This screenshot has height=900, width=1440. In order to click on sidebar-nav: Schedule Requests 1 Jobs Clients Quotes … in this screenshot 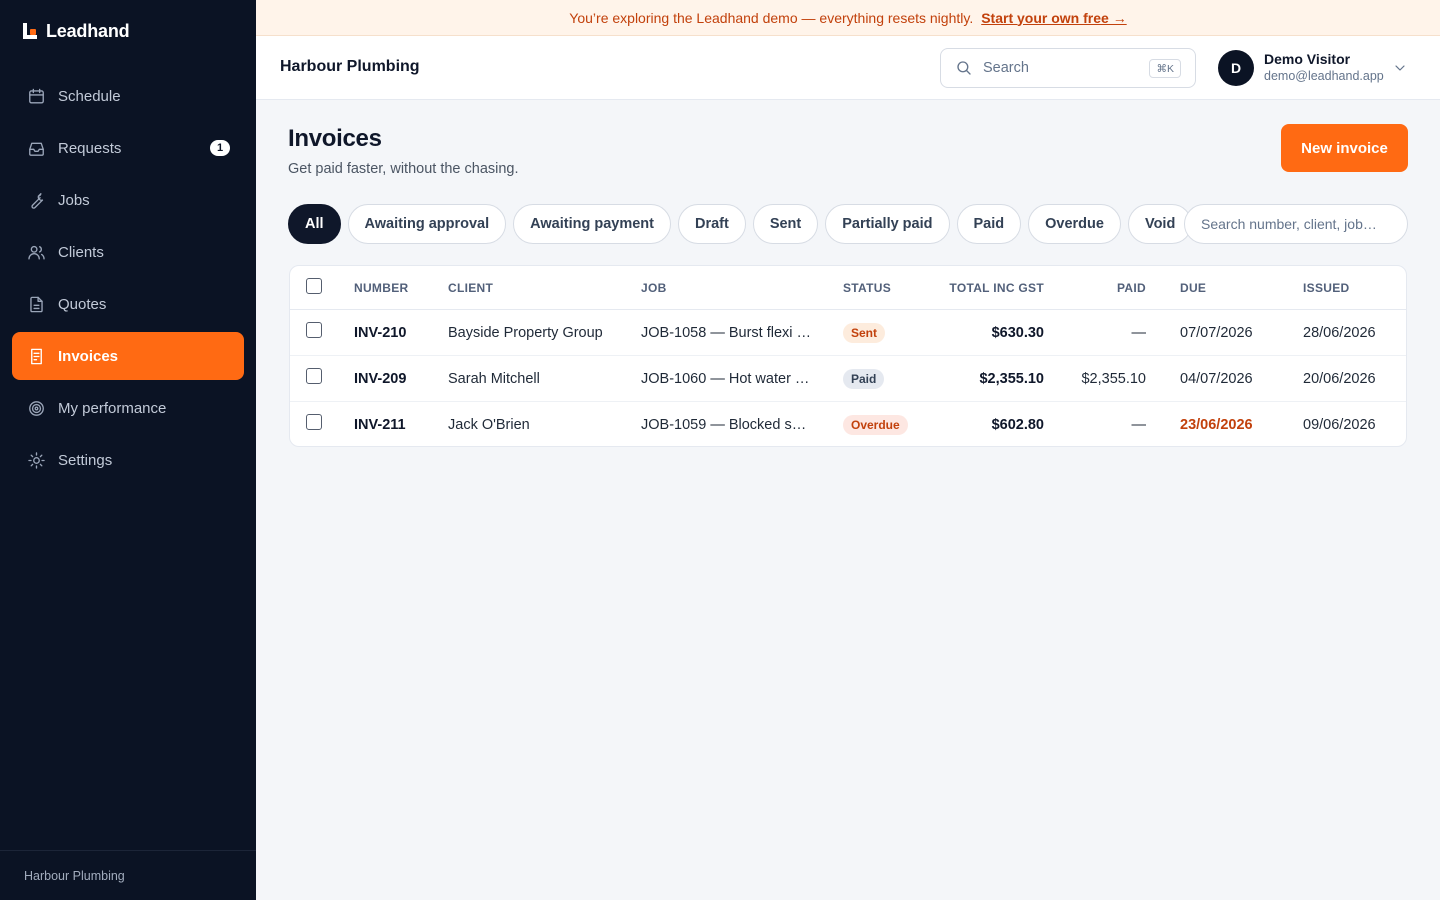, I will do `click(128, 280)`.